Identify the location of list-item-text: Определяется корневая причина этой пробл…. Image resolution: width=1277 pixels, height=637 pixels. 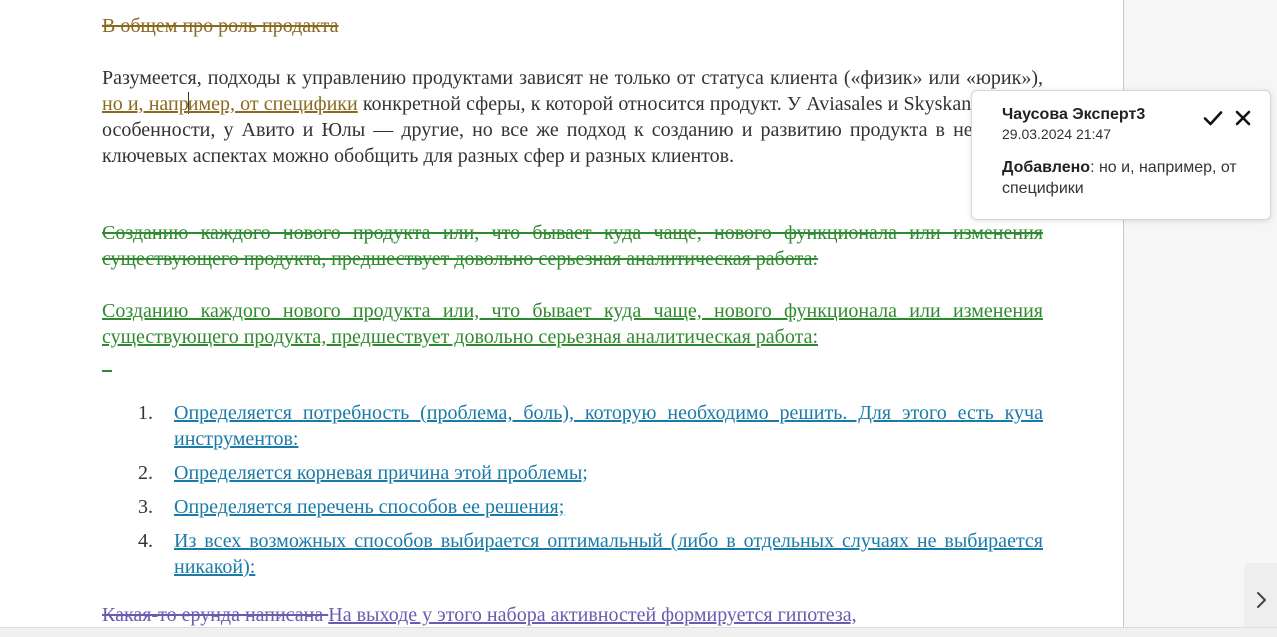
(381, 473).